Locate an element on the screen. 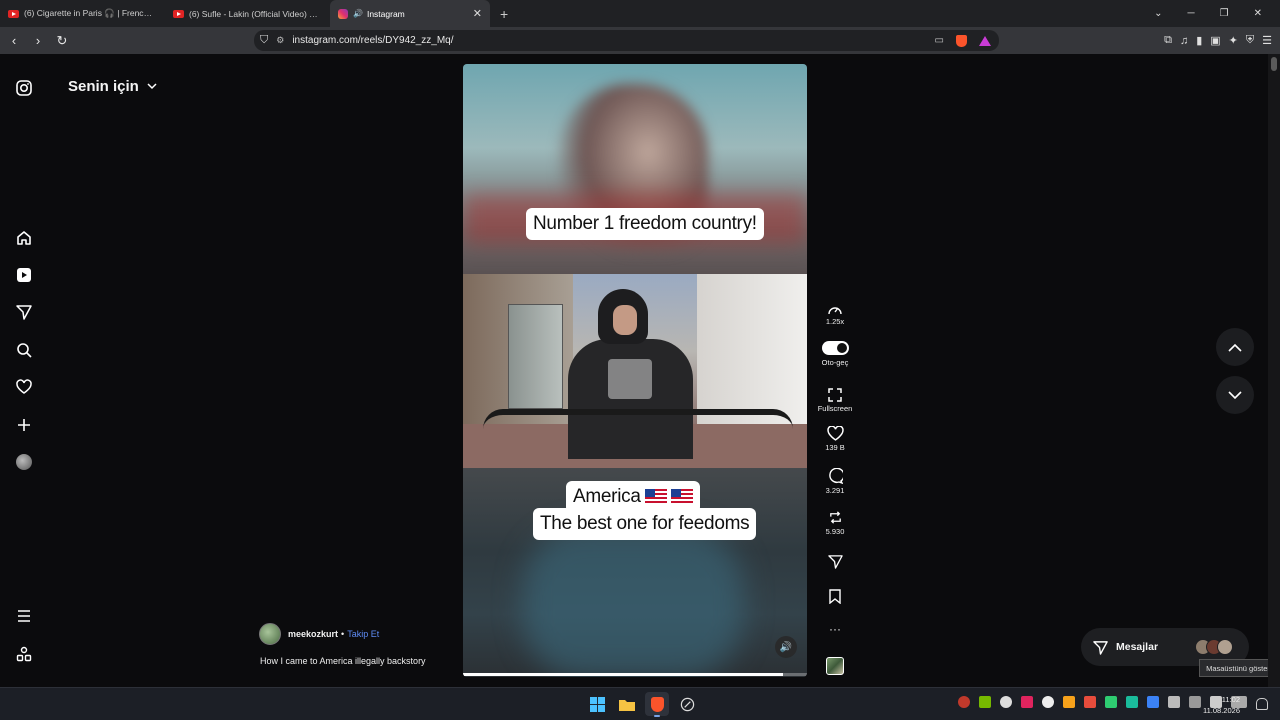  face is located at coordinates (625, 320).